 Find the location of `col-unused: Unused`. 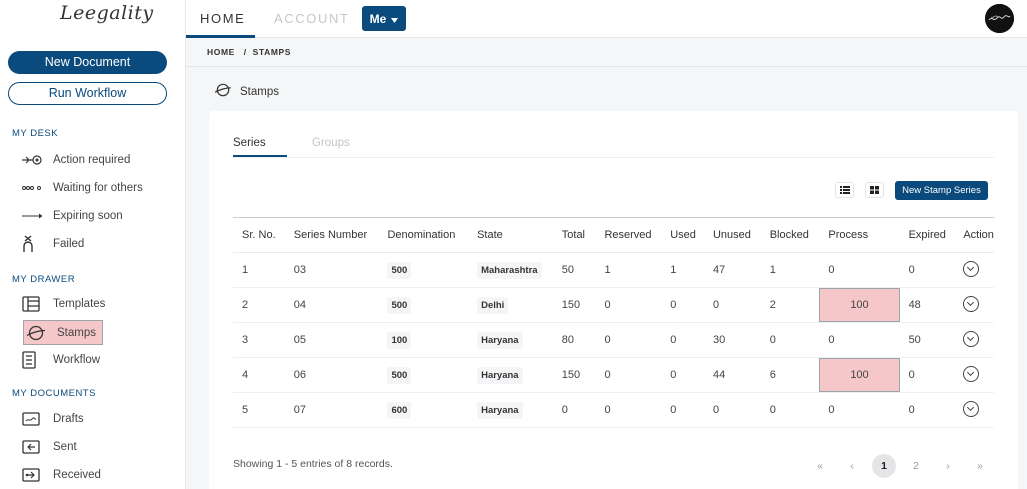

col-unused: Unused is located at coordinates (732, 235).